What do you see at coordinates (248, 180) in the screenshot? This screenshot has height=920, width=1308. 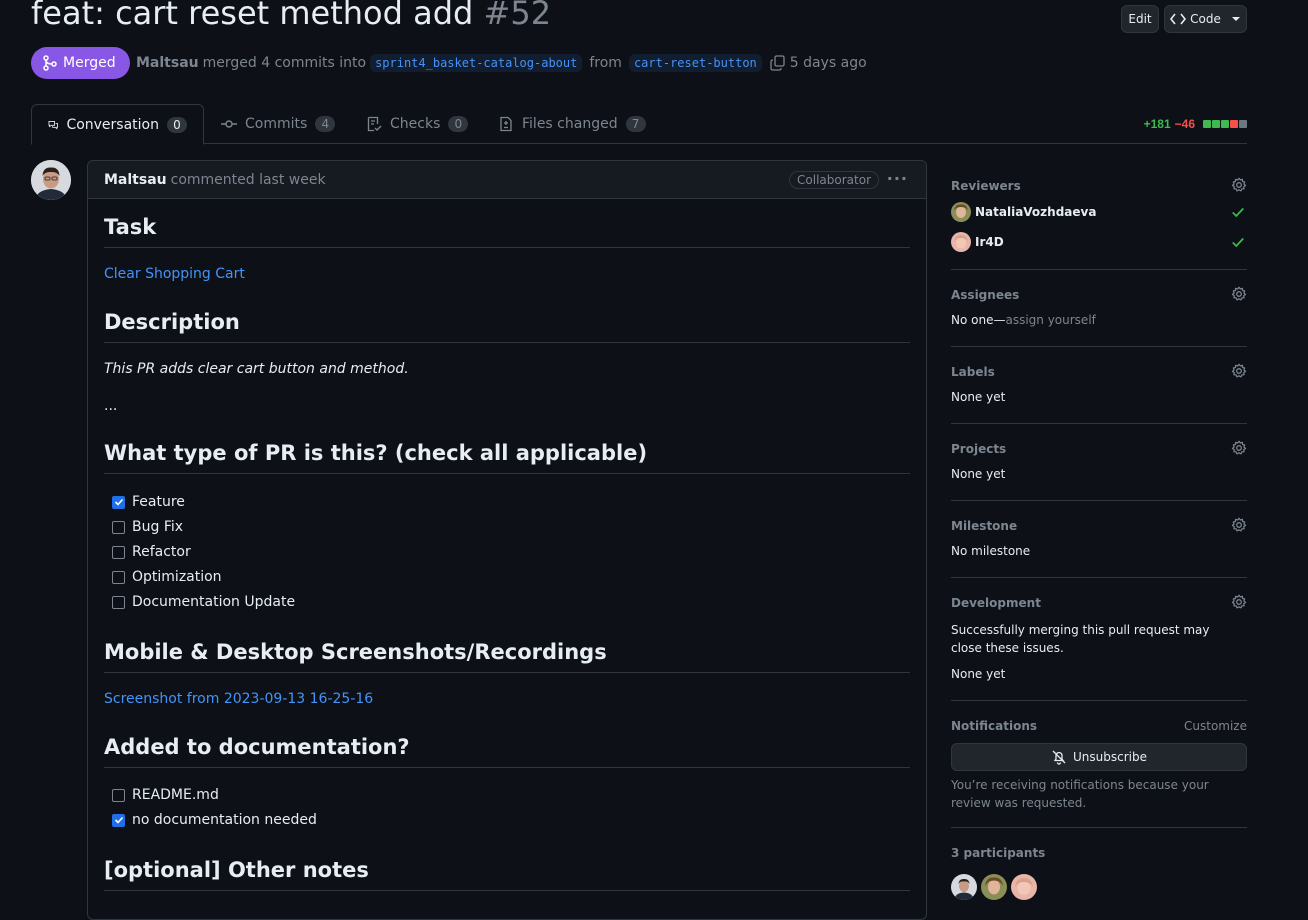 I see `comment-action: commented last week` at bounding box center [248, 180].